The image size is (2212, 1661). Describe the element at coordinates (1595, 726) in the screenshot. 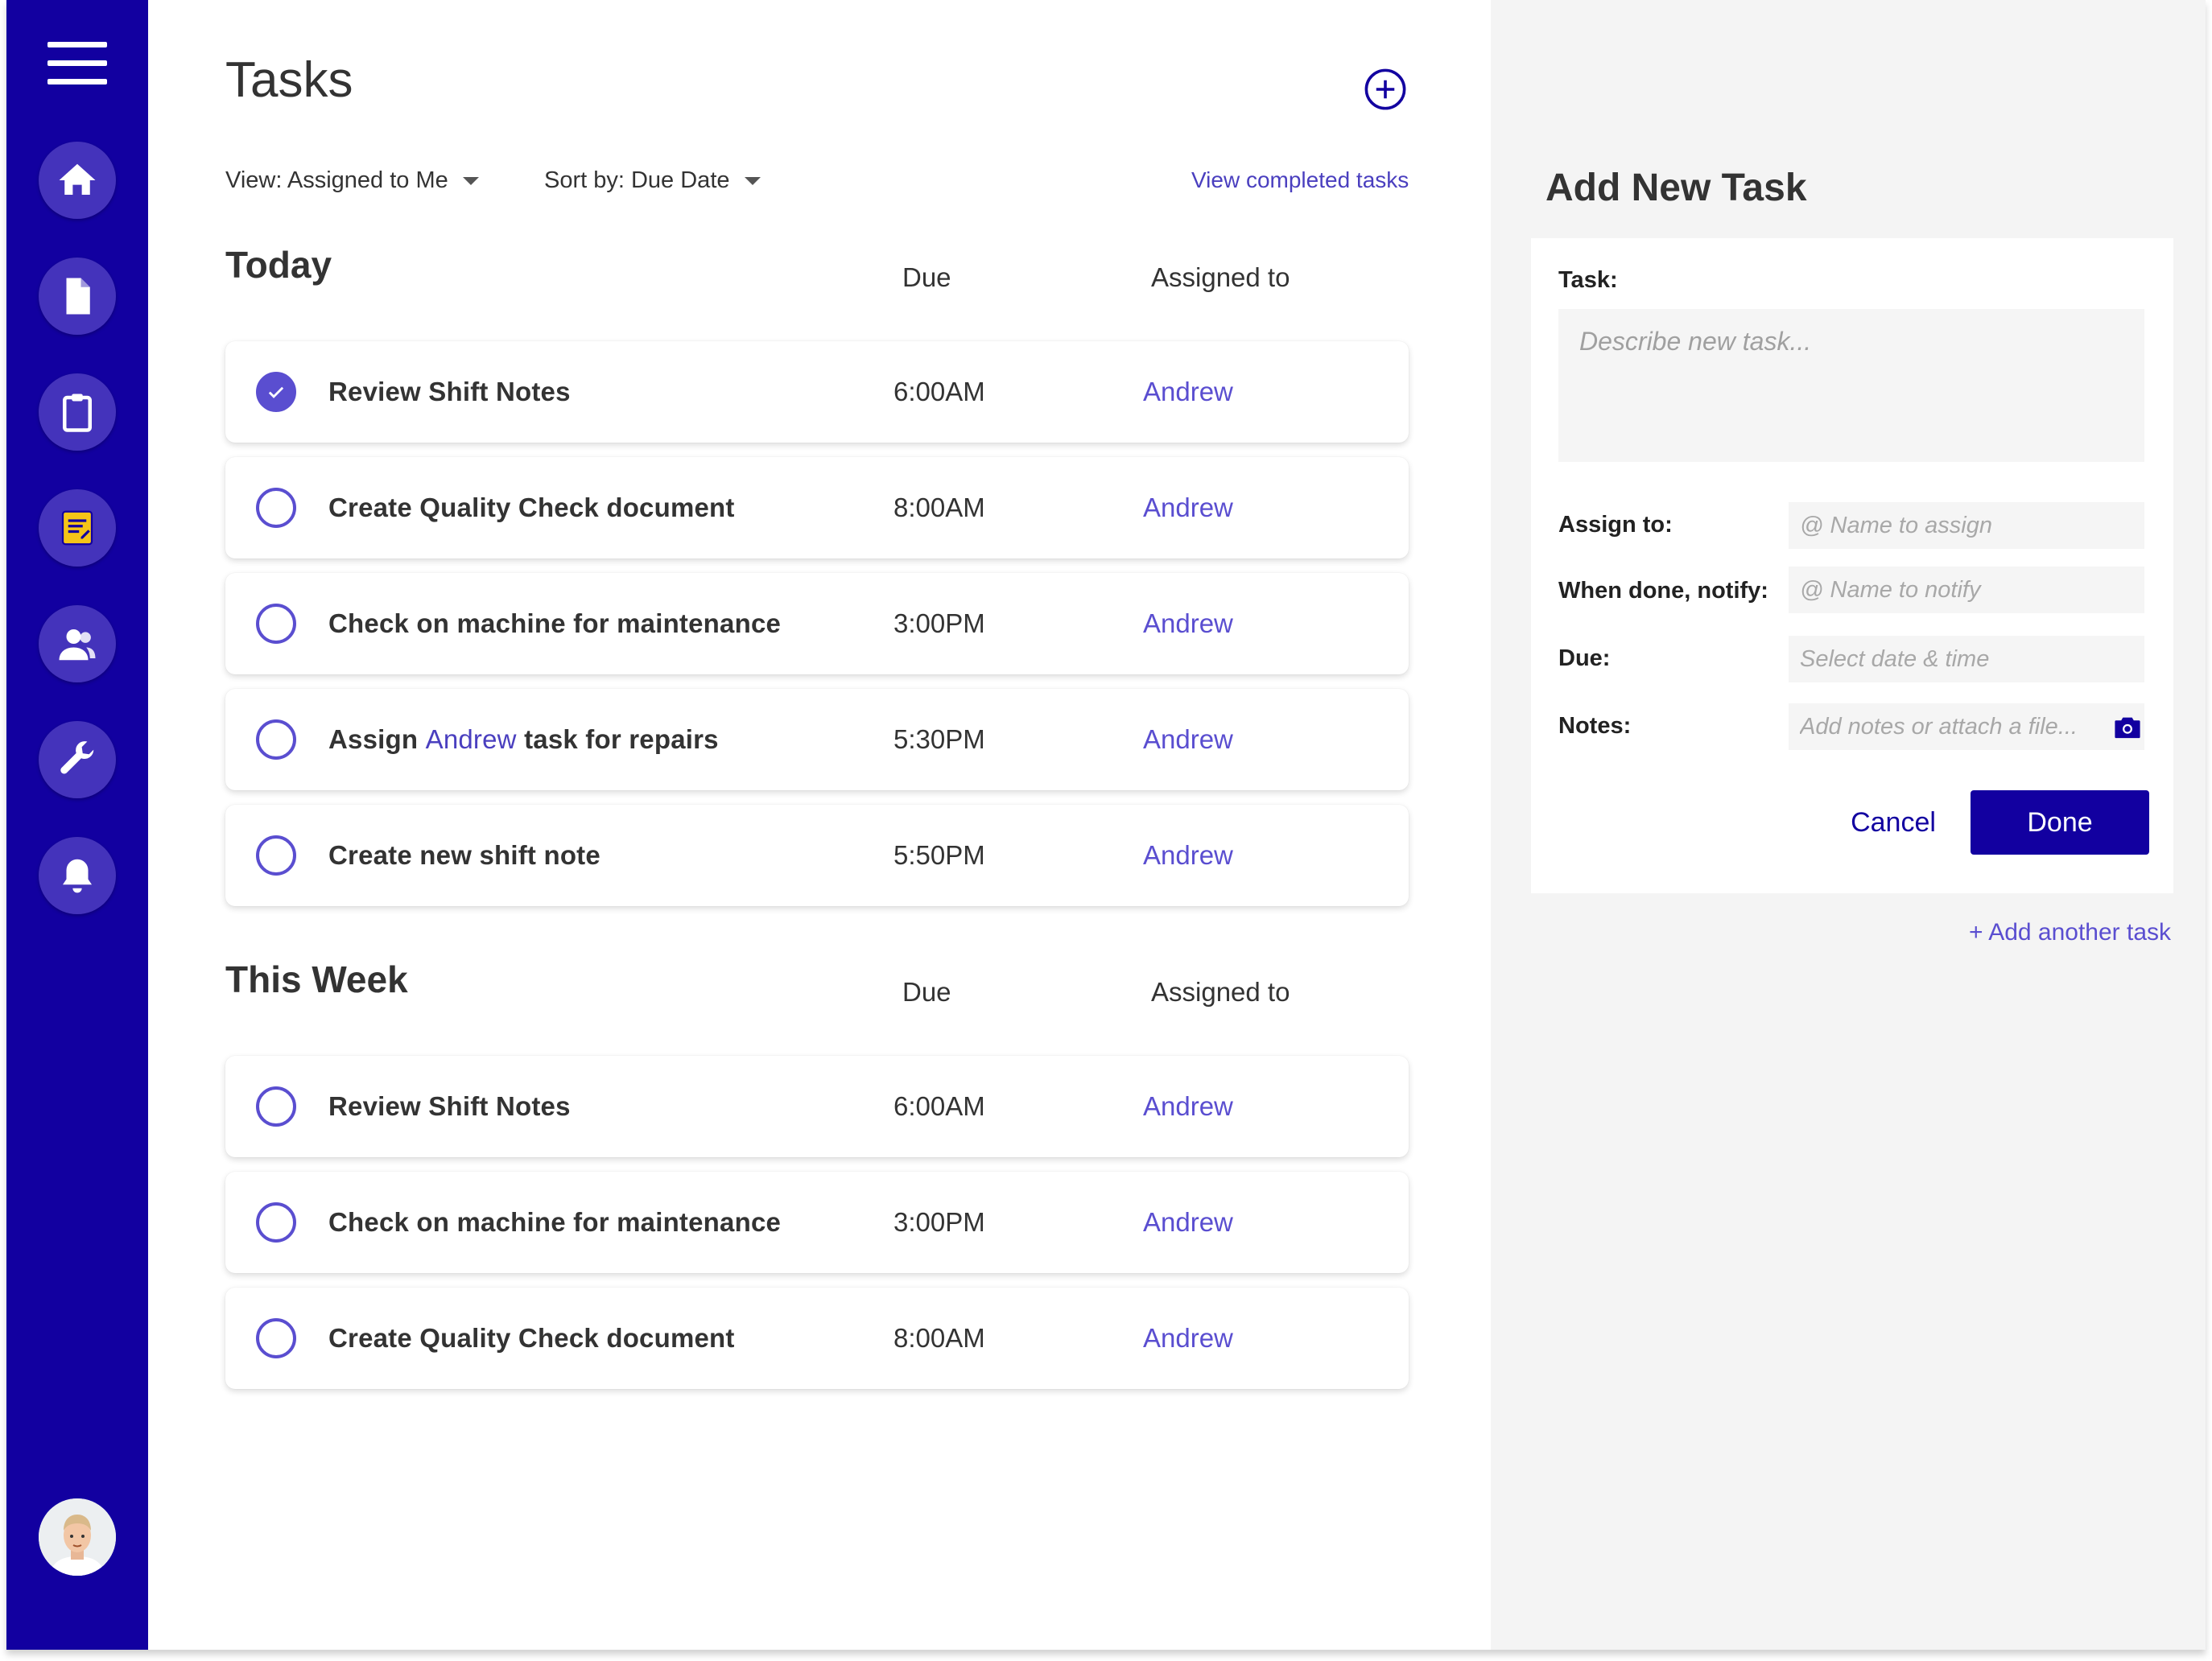

I see `notes-label: Notes:` at that location.